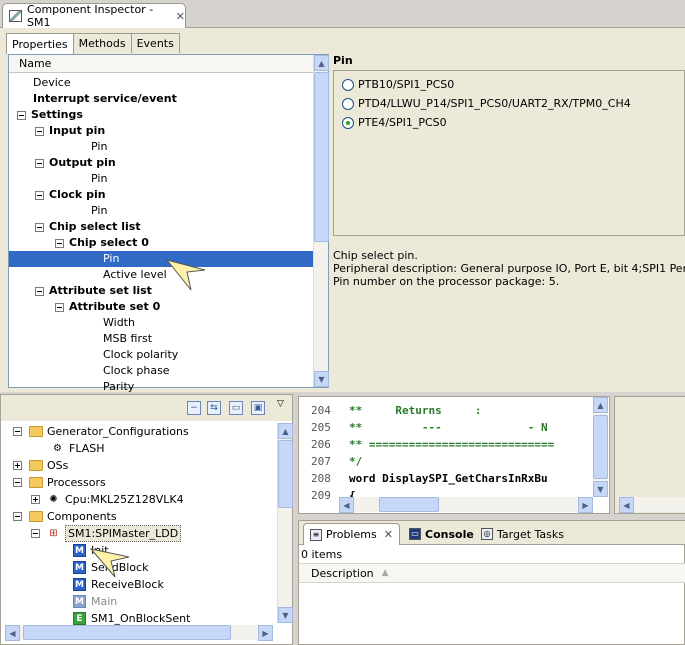 This screenshot has width=685, height=645. I want to click on radio-button-selected, so click(348, 122).